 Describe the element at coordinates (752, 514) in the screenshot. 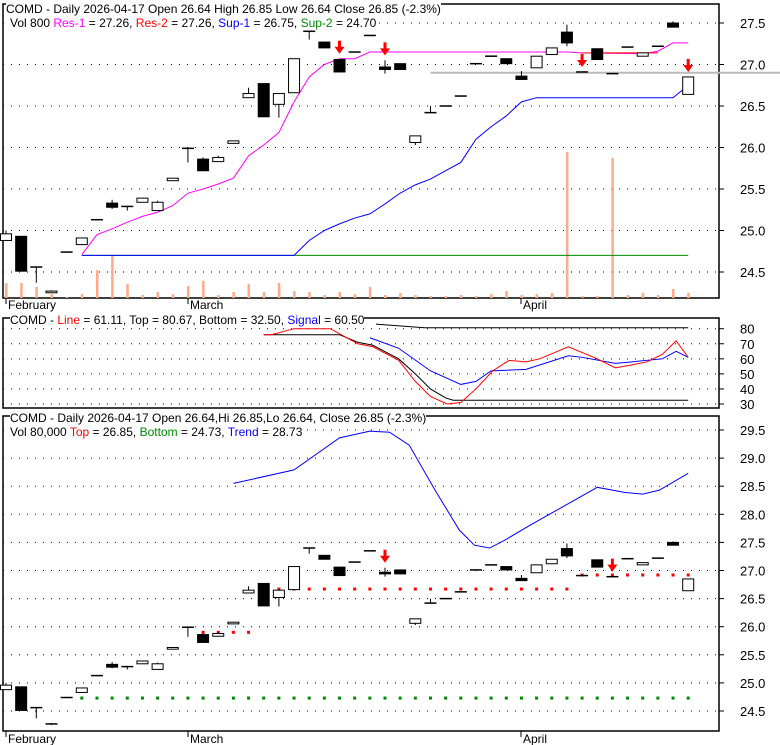

I see `bottom-panel-y-tick-label: 28.0` at that location.